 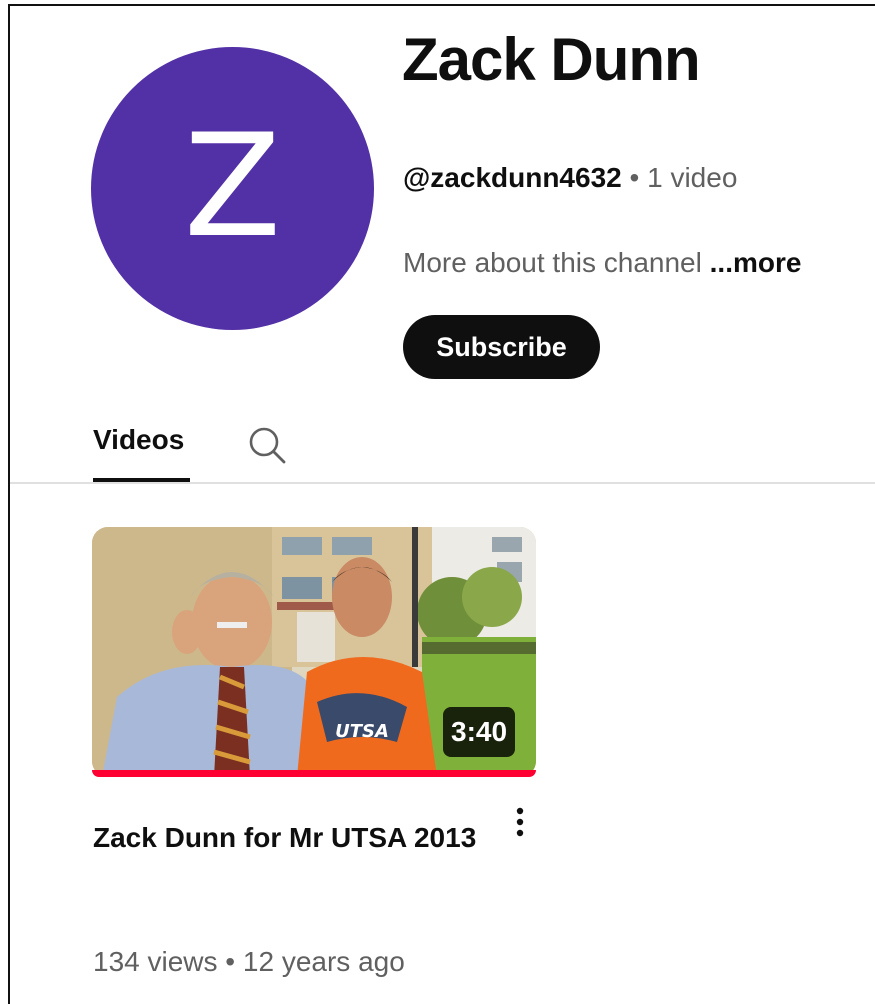 I want to click on channel-about: More about this channel ...more, so click(x=602, y=263).